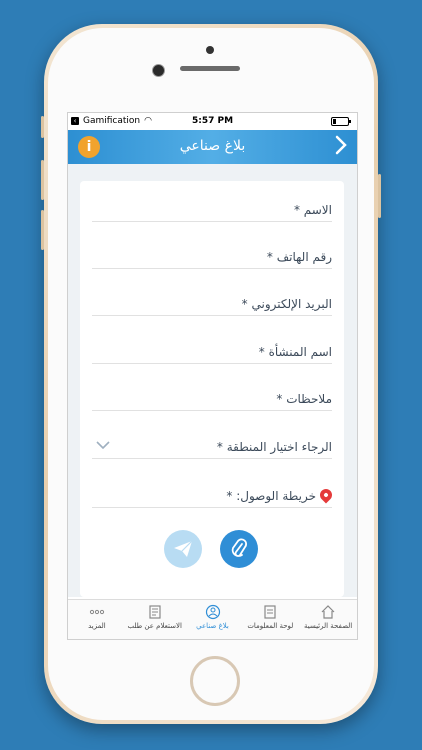 This screenshot has width=422, height=750. Describe the element at coordinates (212, 444) in the screenshot. I see `region-select: الرجاء اختيار المنطقة *` at that location.